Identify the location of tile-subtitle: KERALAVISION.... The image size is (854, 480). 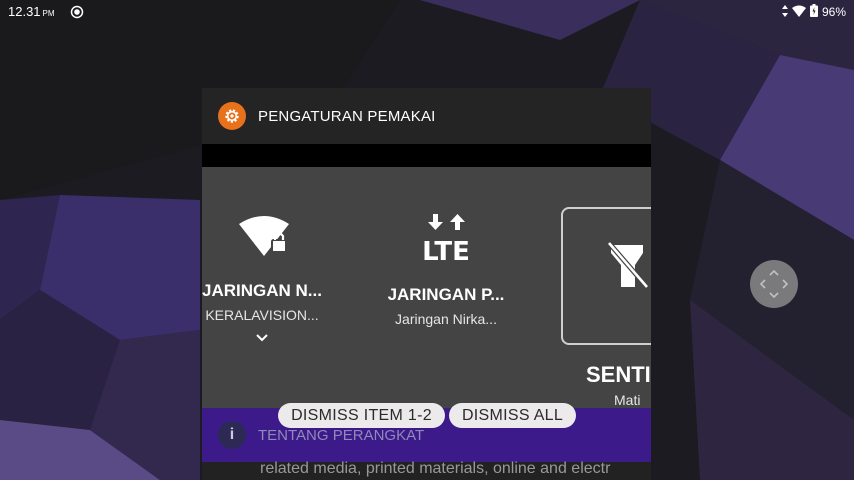
(262, 315).